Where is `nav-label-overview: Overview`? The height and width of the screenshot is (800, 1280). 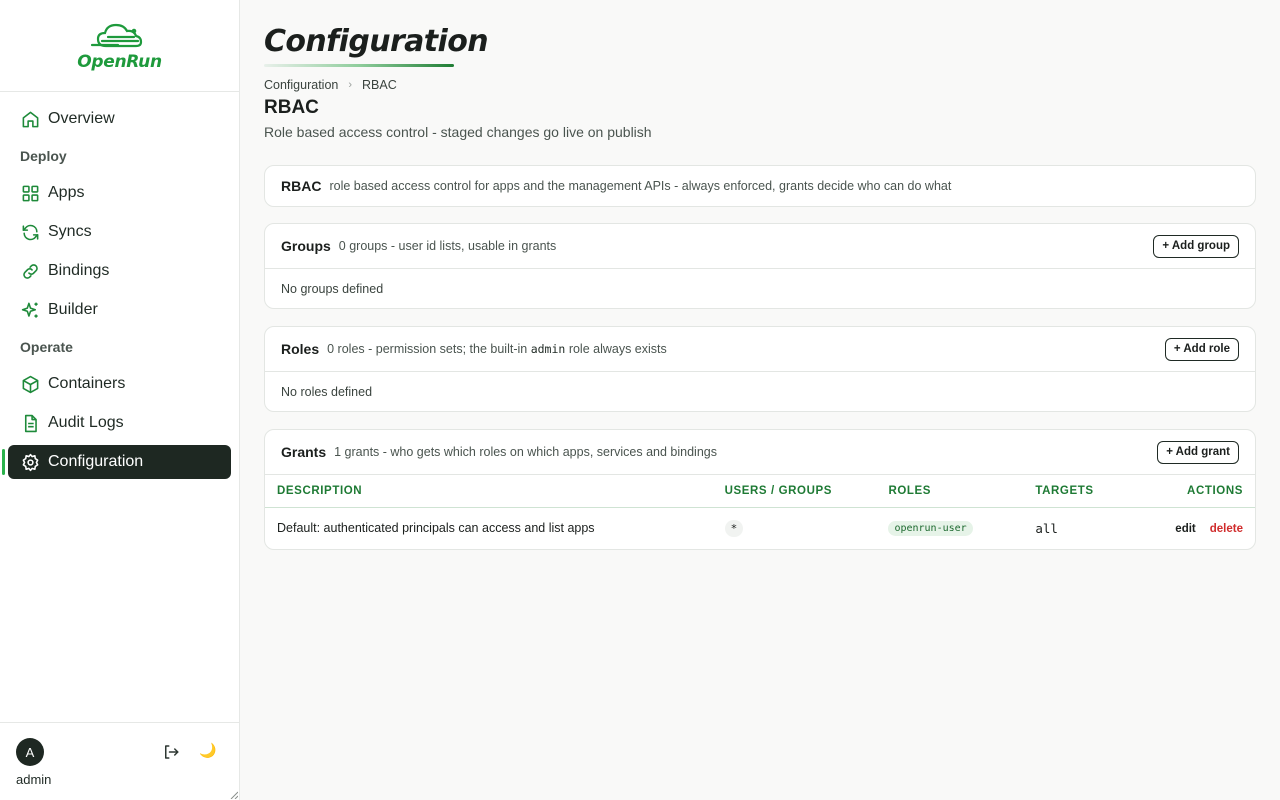 nav-label-overview: Overview is located at coordinates (81, 118).